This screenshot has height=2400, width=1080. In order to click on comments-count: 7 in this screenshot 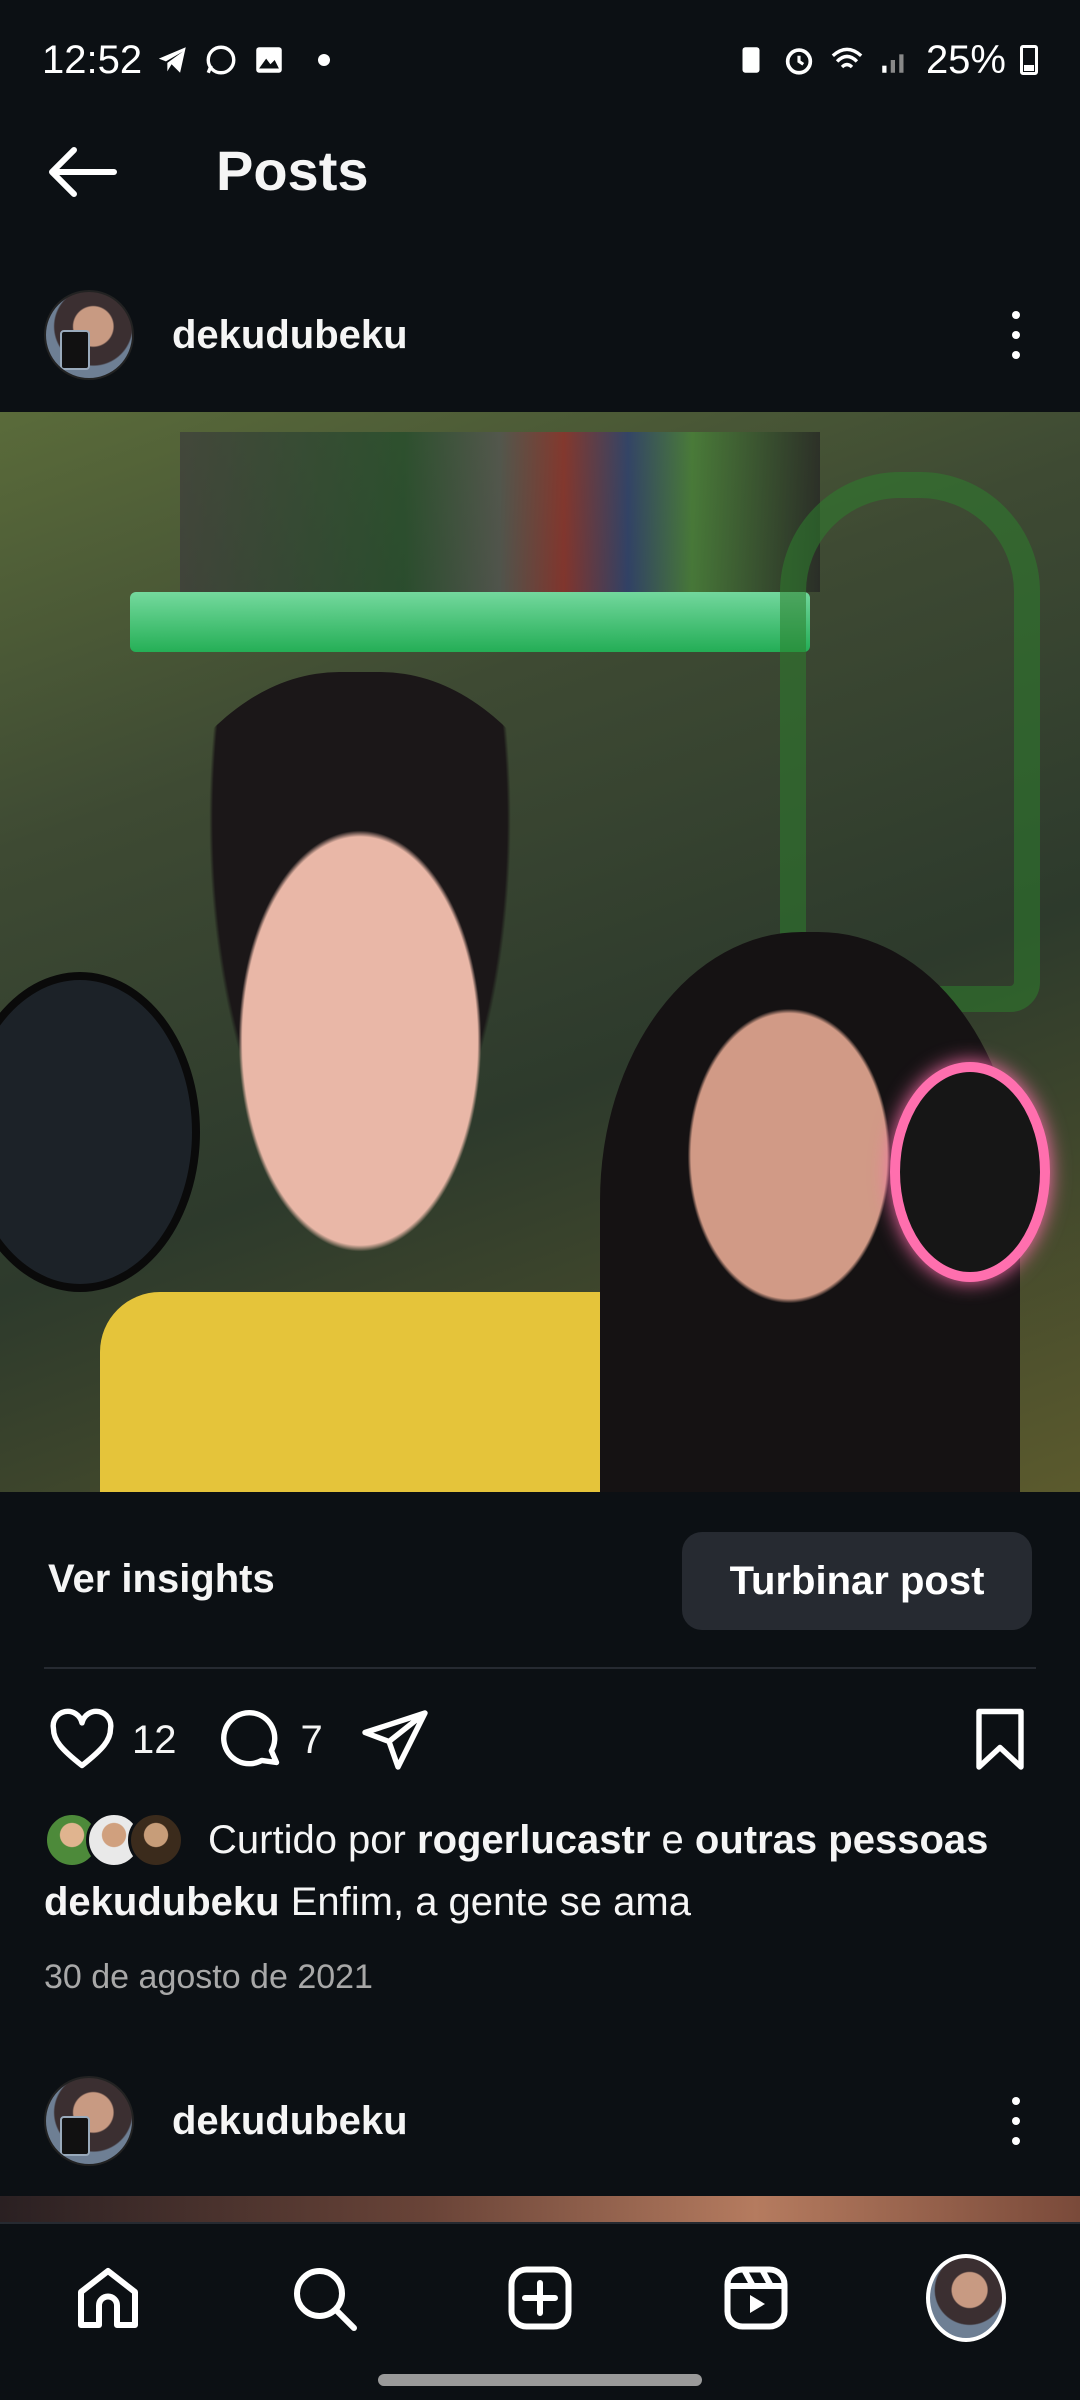, I will do `click(312, 1740)`.